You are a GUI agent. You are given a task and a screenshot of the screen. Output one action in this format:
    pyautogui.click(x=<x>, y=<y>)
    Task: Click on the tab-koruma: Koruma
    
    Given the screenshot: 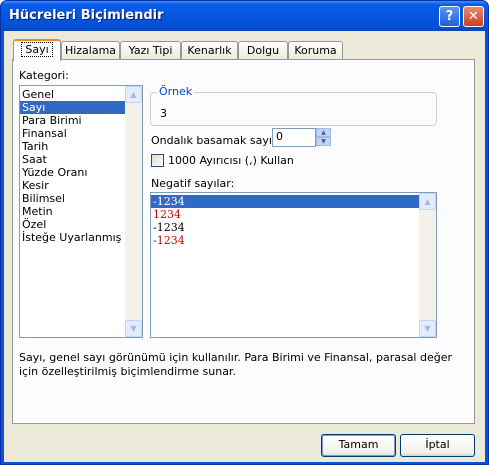 What is the action you would take?
    pyautogui.click(x=315, y=50)
    